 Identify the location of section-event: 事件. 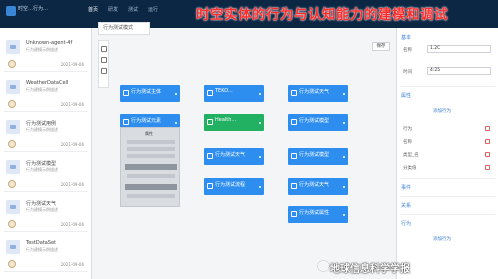
(406, 187).